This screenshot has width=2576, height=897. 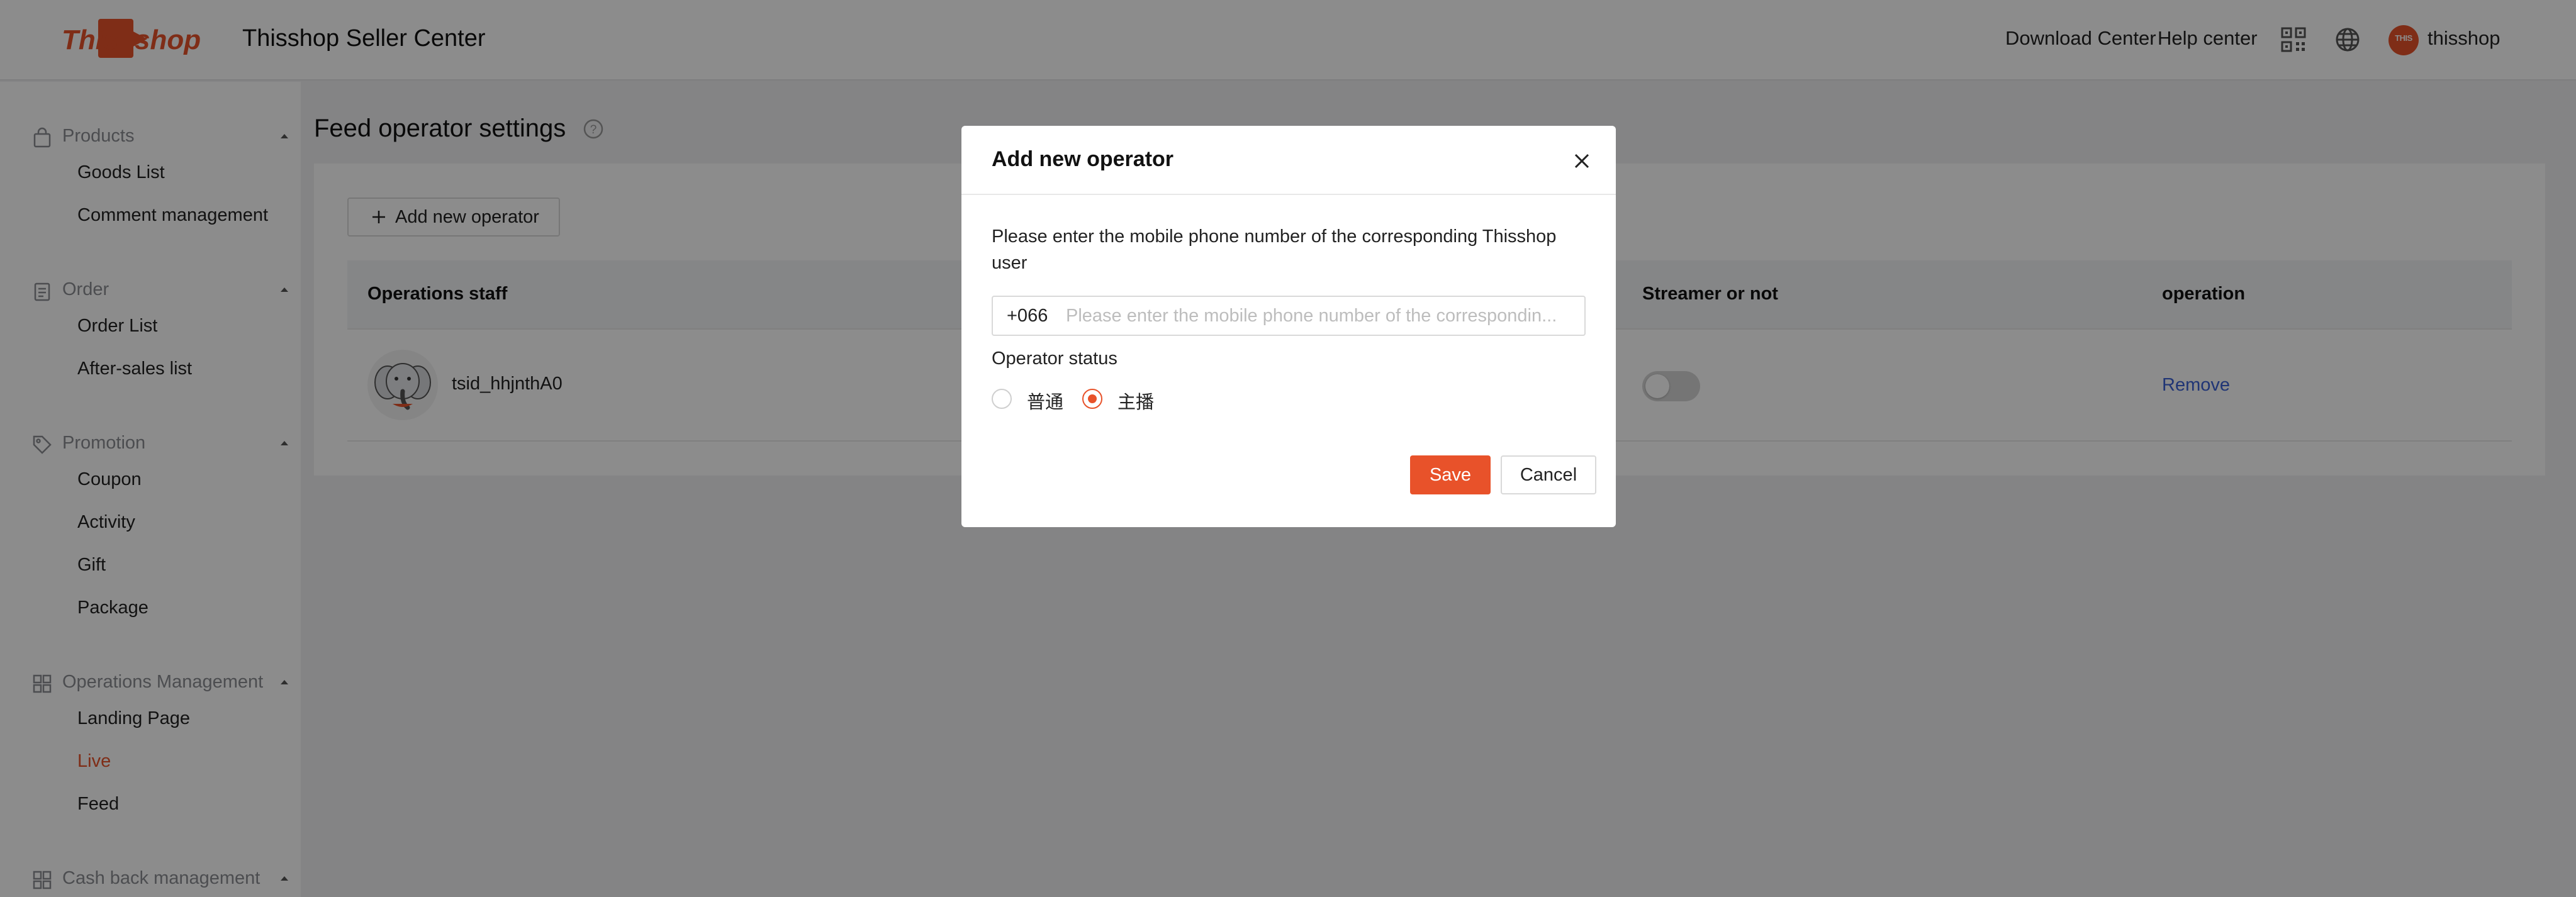 I want to click on phone-input, so click(x=1321, y=316).